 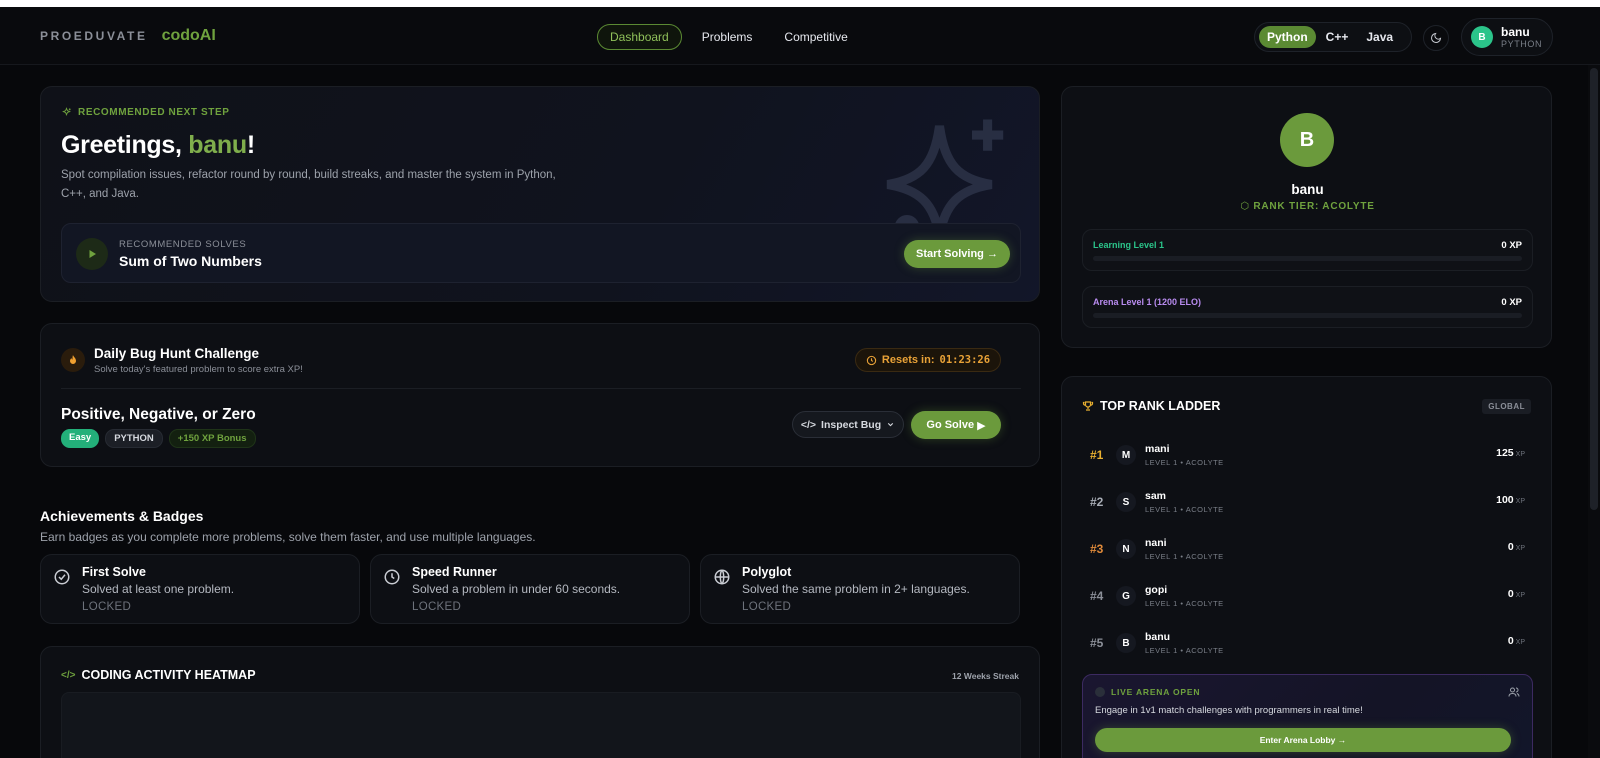 I want to click on brand-product: codoAI, so click(x=188, y=35).